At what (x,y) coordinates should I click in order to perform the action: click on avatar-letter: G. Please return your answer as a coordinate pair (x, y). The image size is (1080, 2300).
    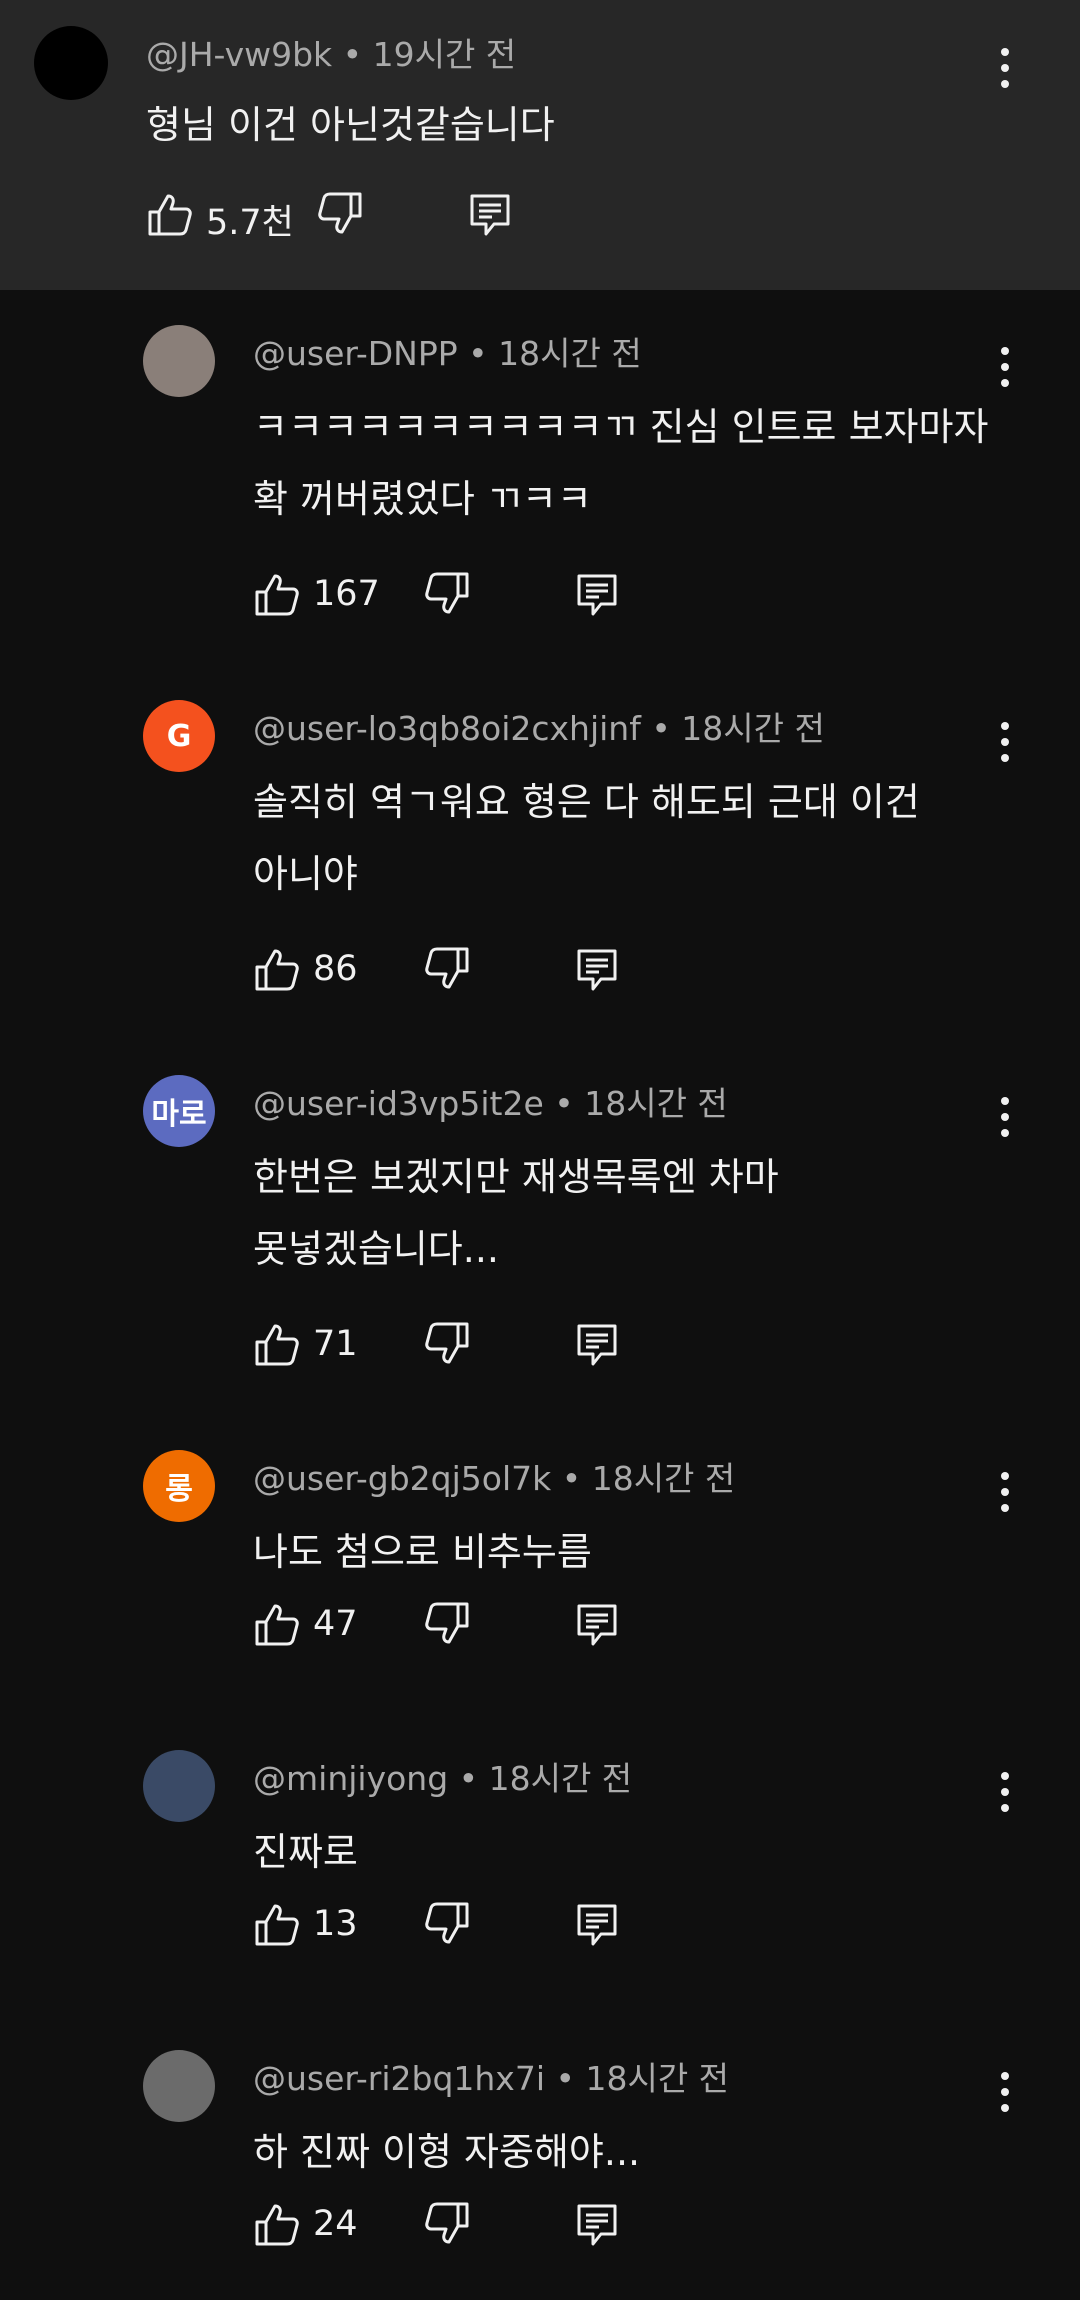
    Looking at the image, I should click on (179, 736).